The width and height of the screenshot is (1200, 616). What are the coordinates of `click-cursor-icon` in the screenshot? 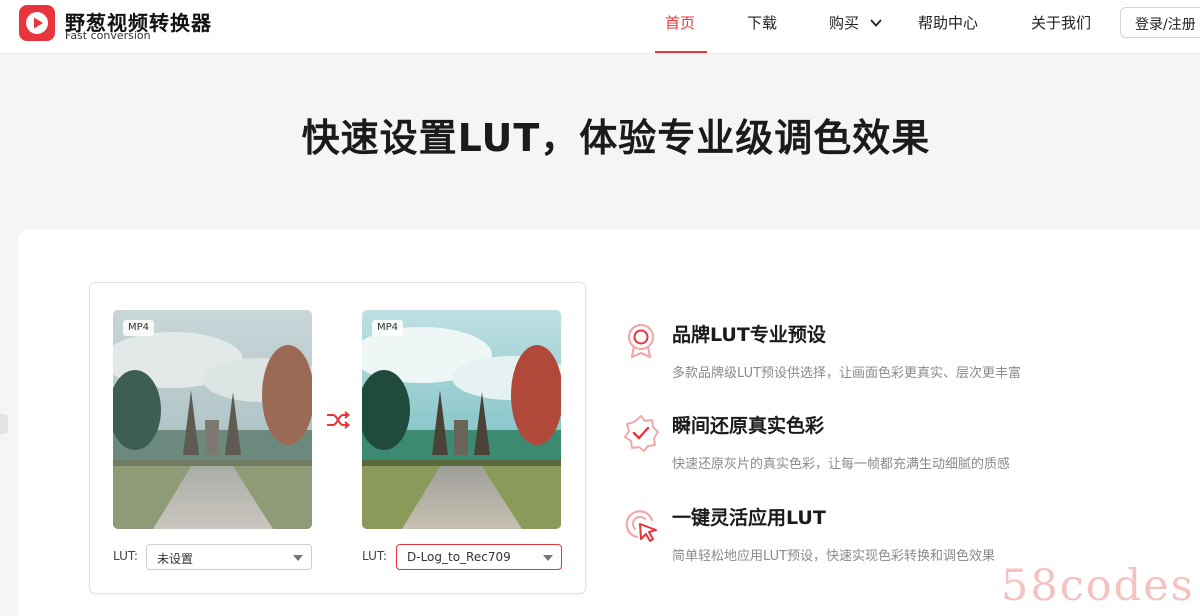 It's located at (641, 526).